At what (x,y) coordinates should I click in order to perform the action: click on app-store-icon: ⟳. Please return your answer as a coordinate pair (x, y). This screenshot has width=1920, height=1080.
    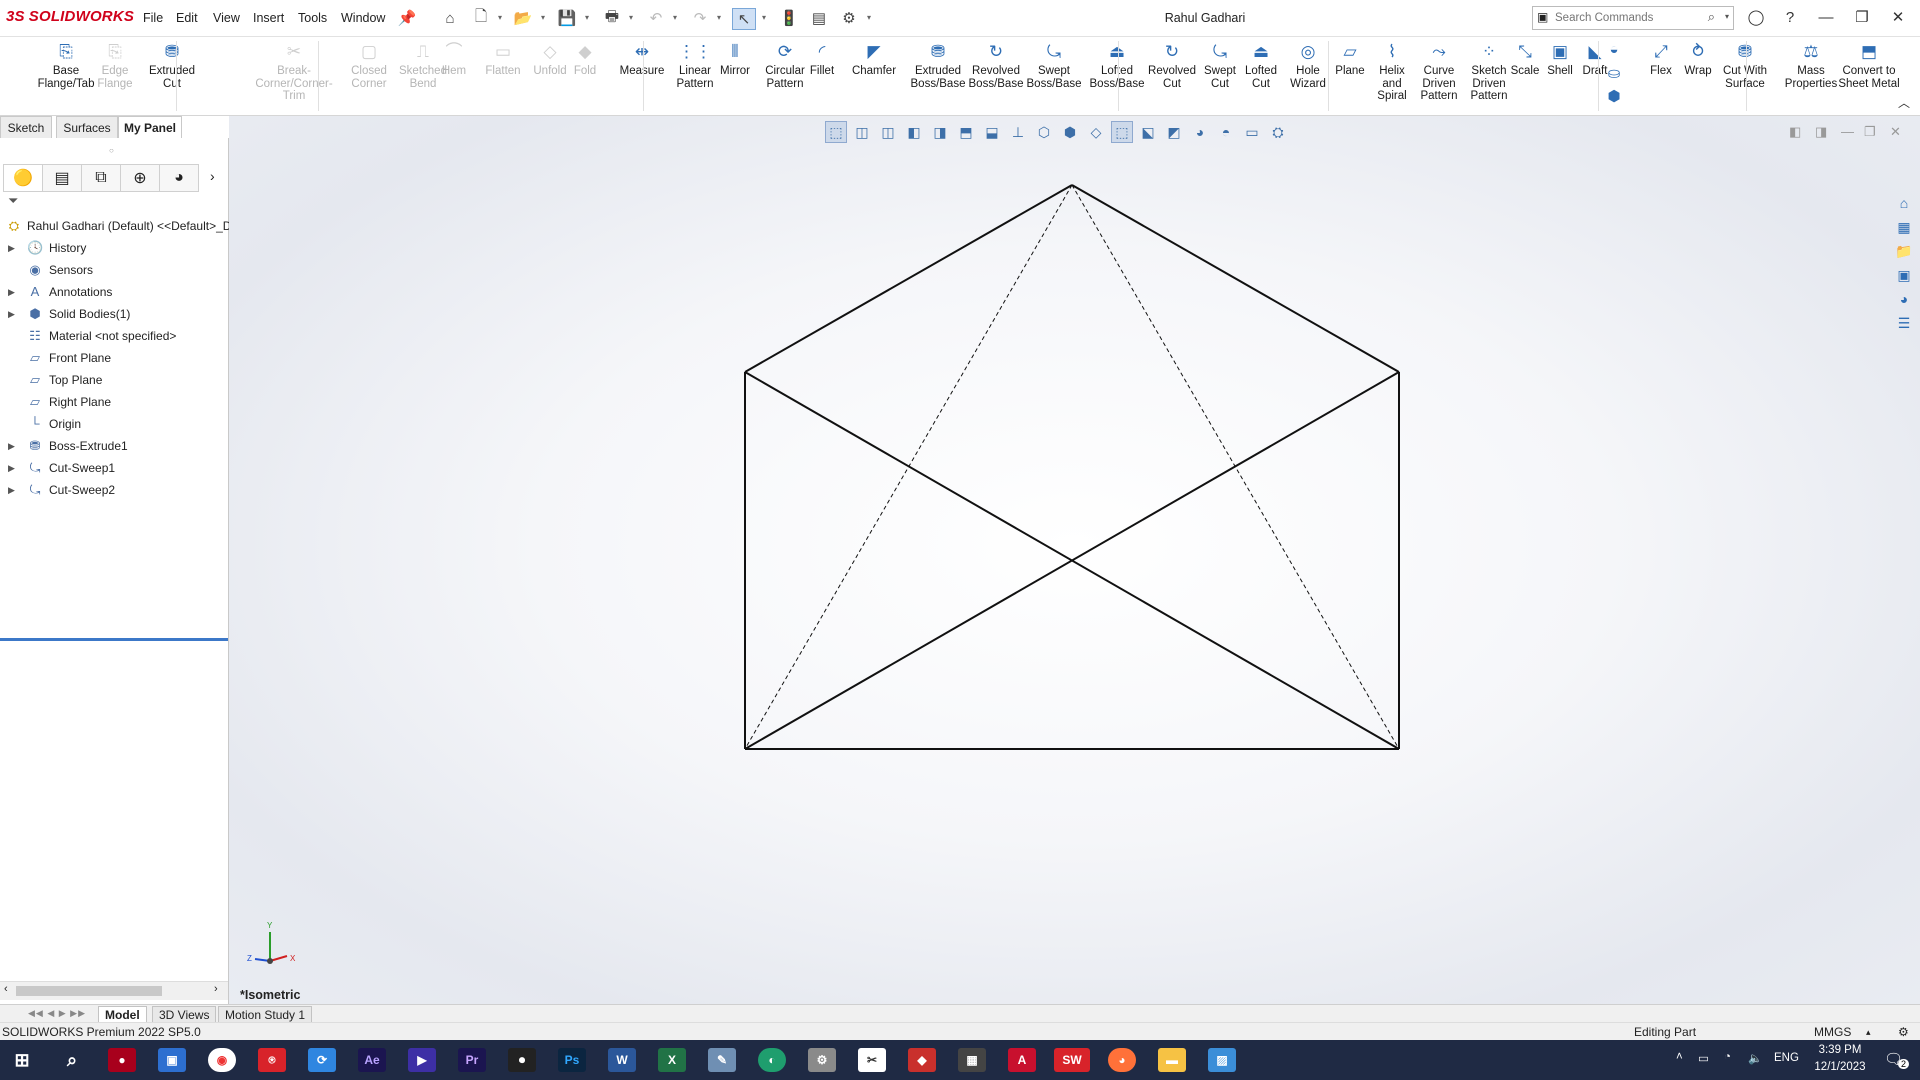
    Looking at the image, I should click on (322, 1060).